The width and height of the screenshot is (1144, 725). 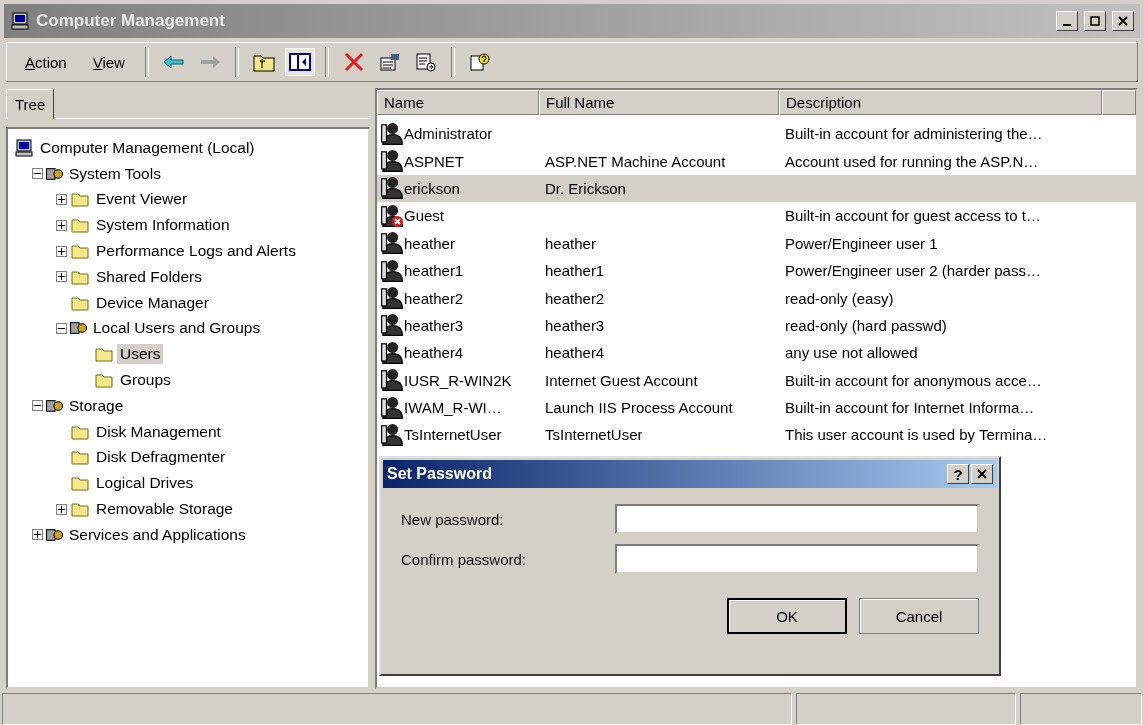 I want to click on minimize-button, so click(x=1067, y=21).